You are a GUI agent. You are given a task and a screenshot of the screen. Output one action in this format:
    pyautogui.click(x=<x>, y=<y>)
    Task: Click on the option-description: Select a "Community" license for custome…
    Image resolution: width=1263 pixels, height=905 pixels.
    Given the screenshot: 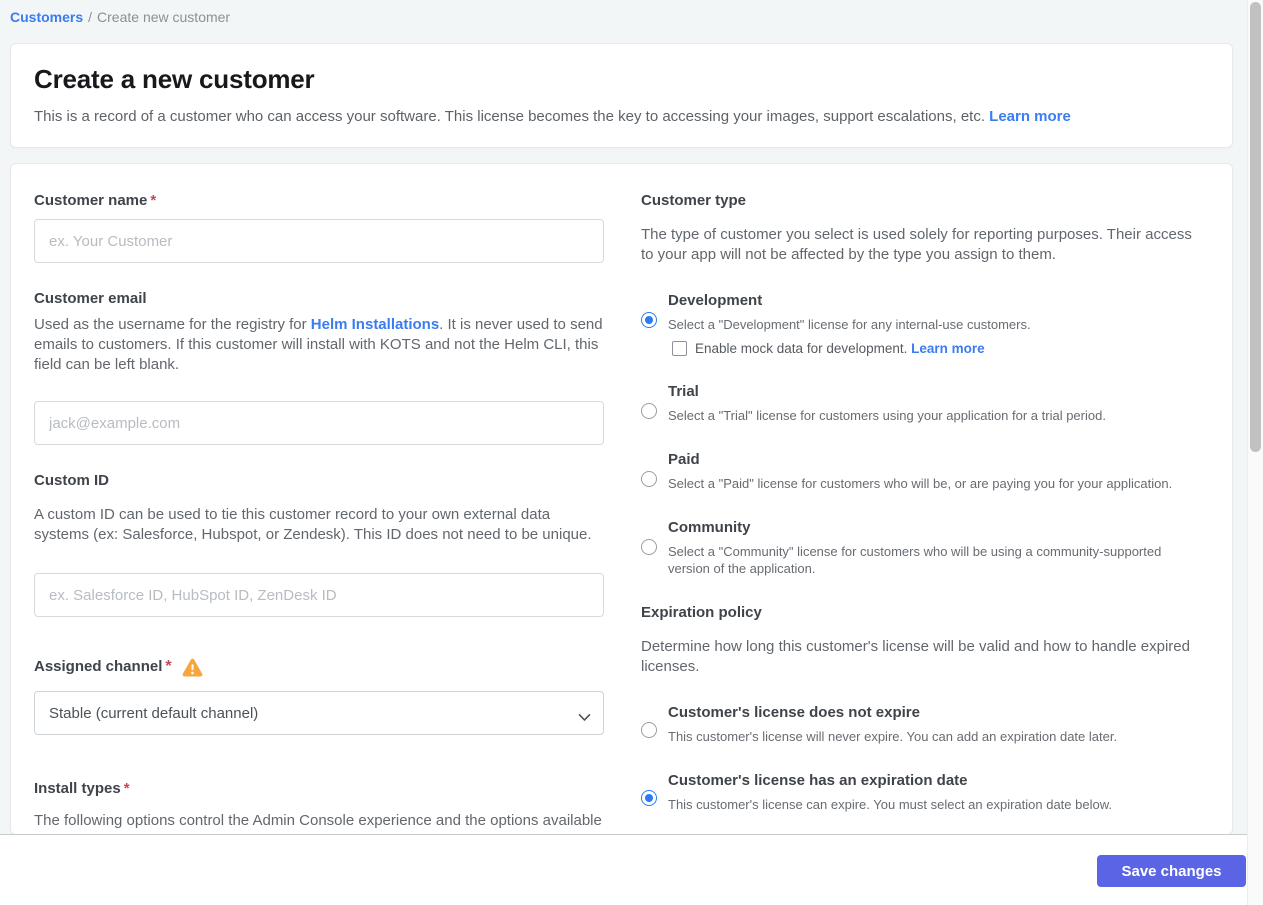 What is the action you would take?
    pyautogui.click(x=915, y=560)
    